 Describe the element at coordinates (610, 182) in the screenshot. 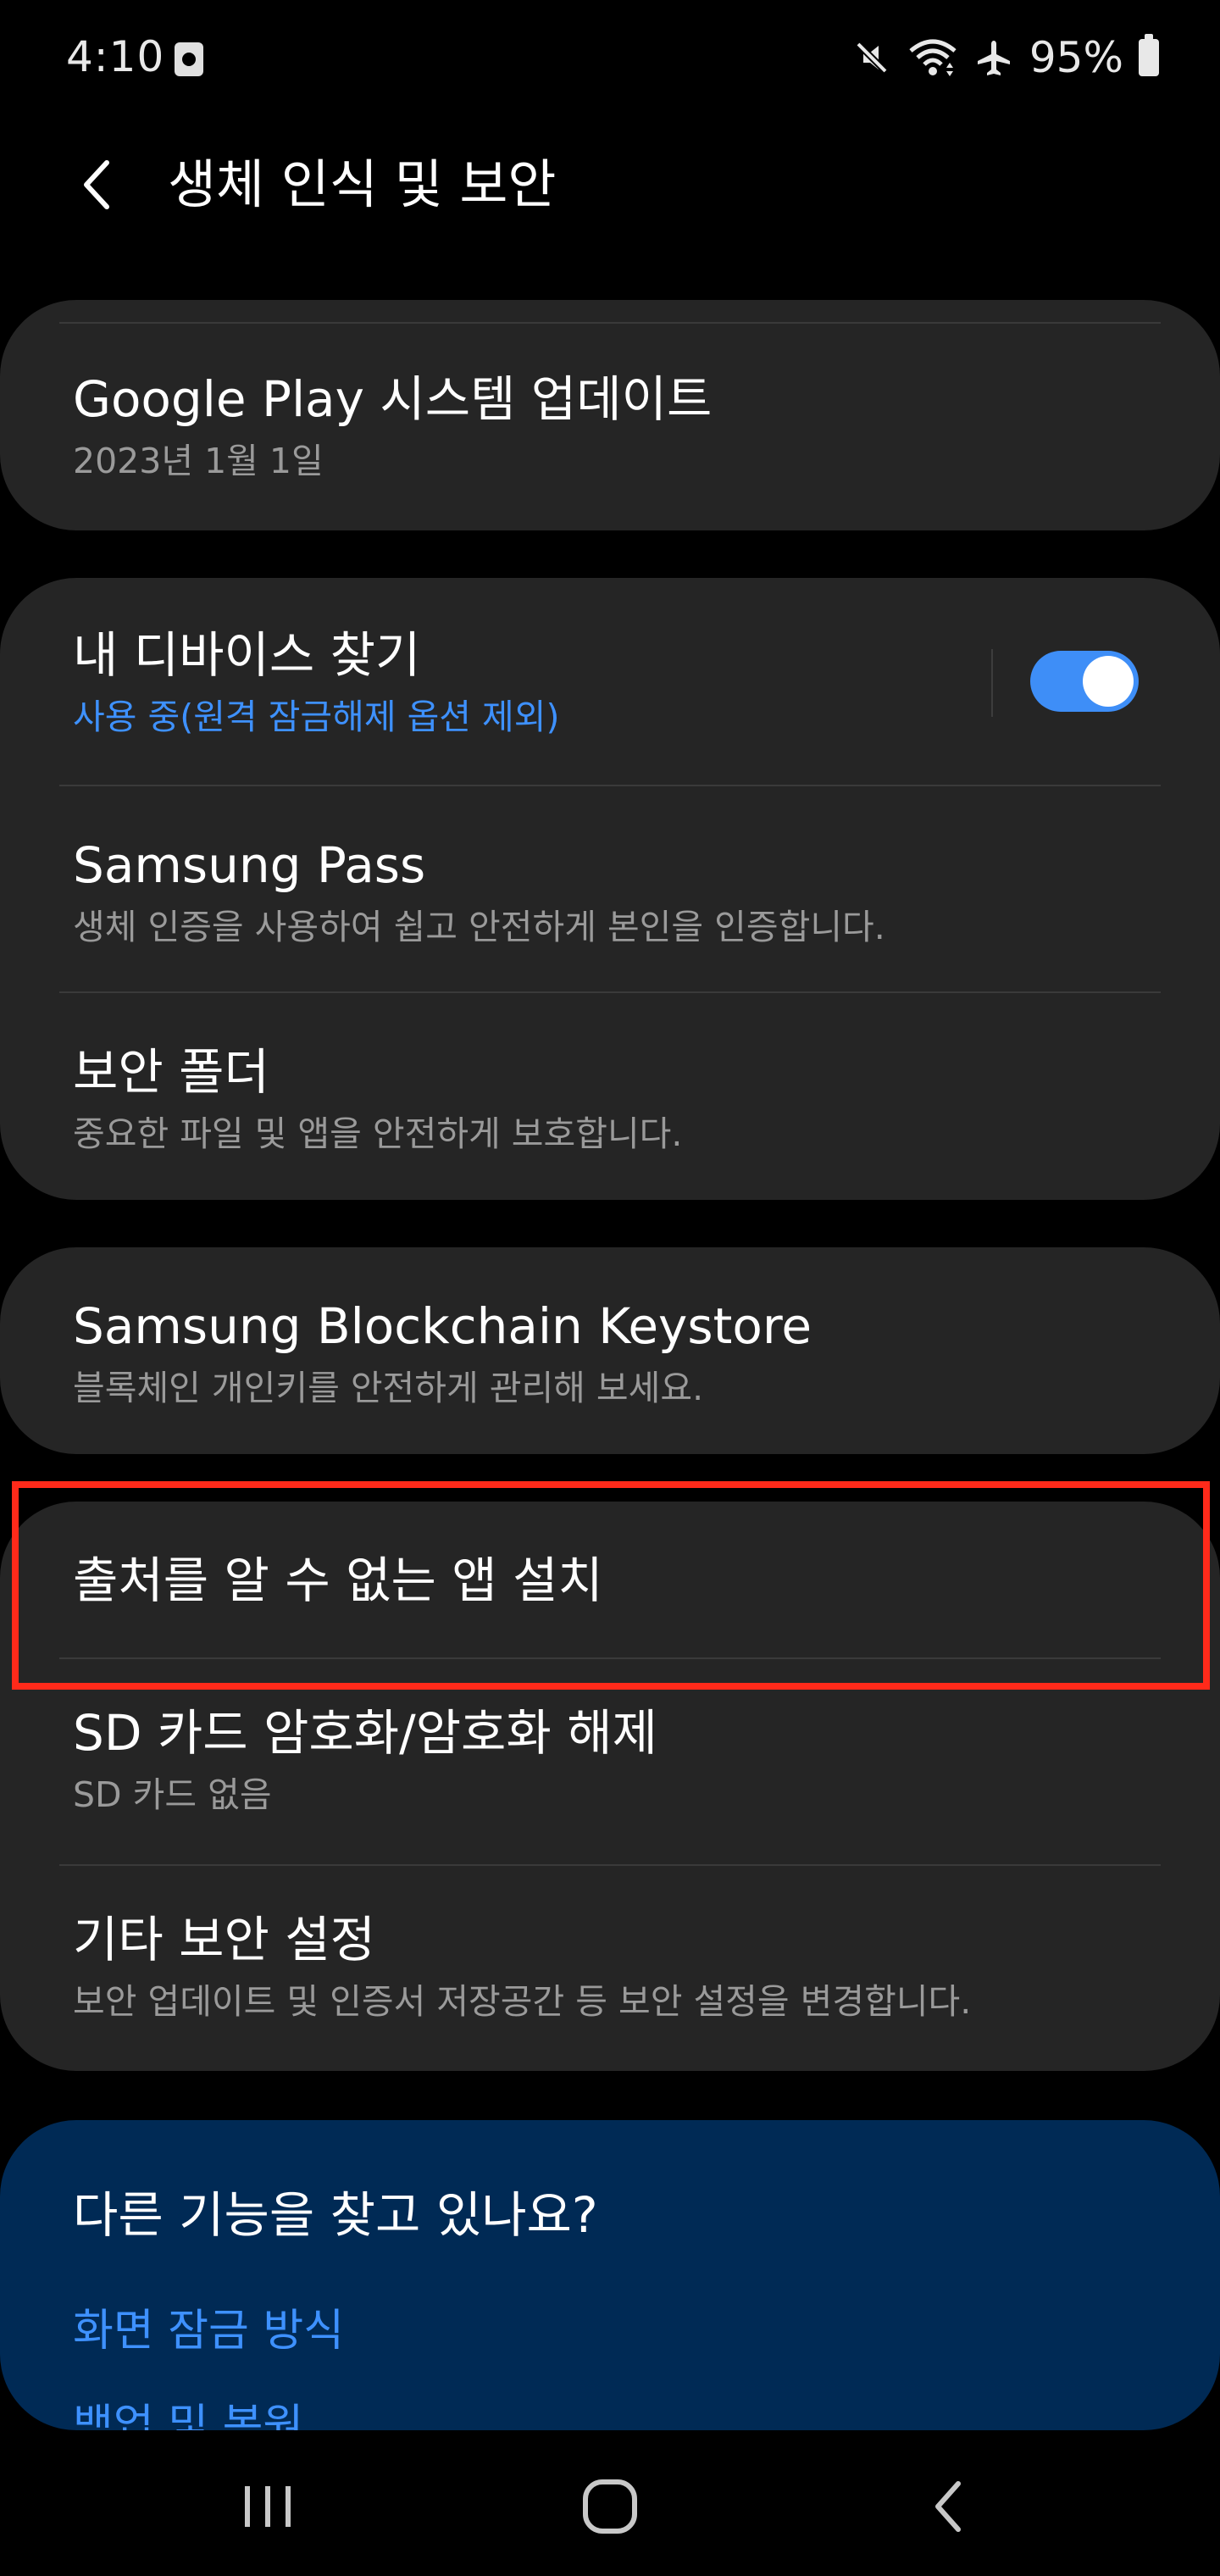

I see `top-bar: 생체 인식 및 보안` at that location.